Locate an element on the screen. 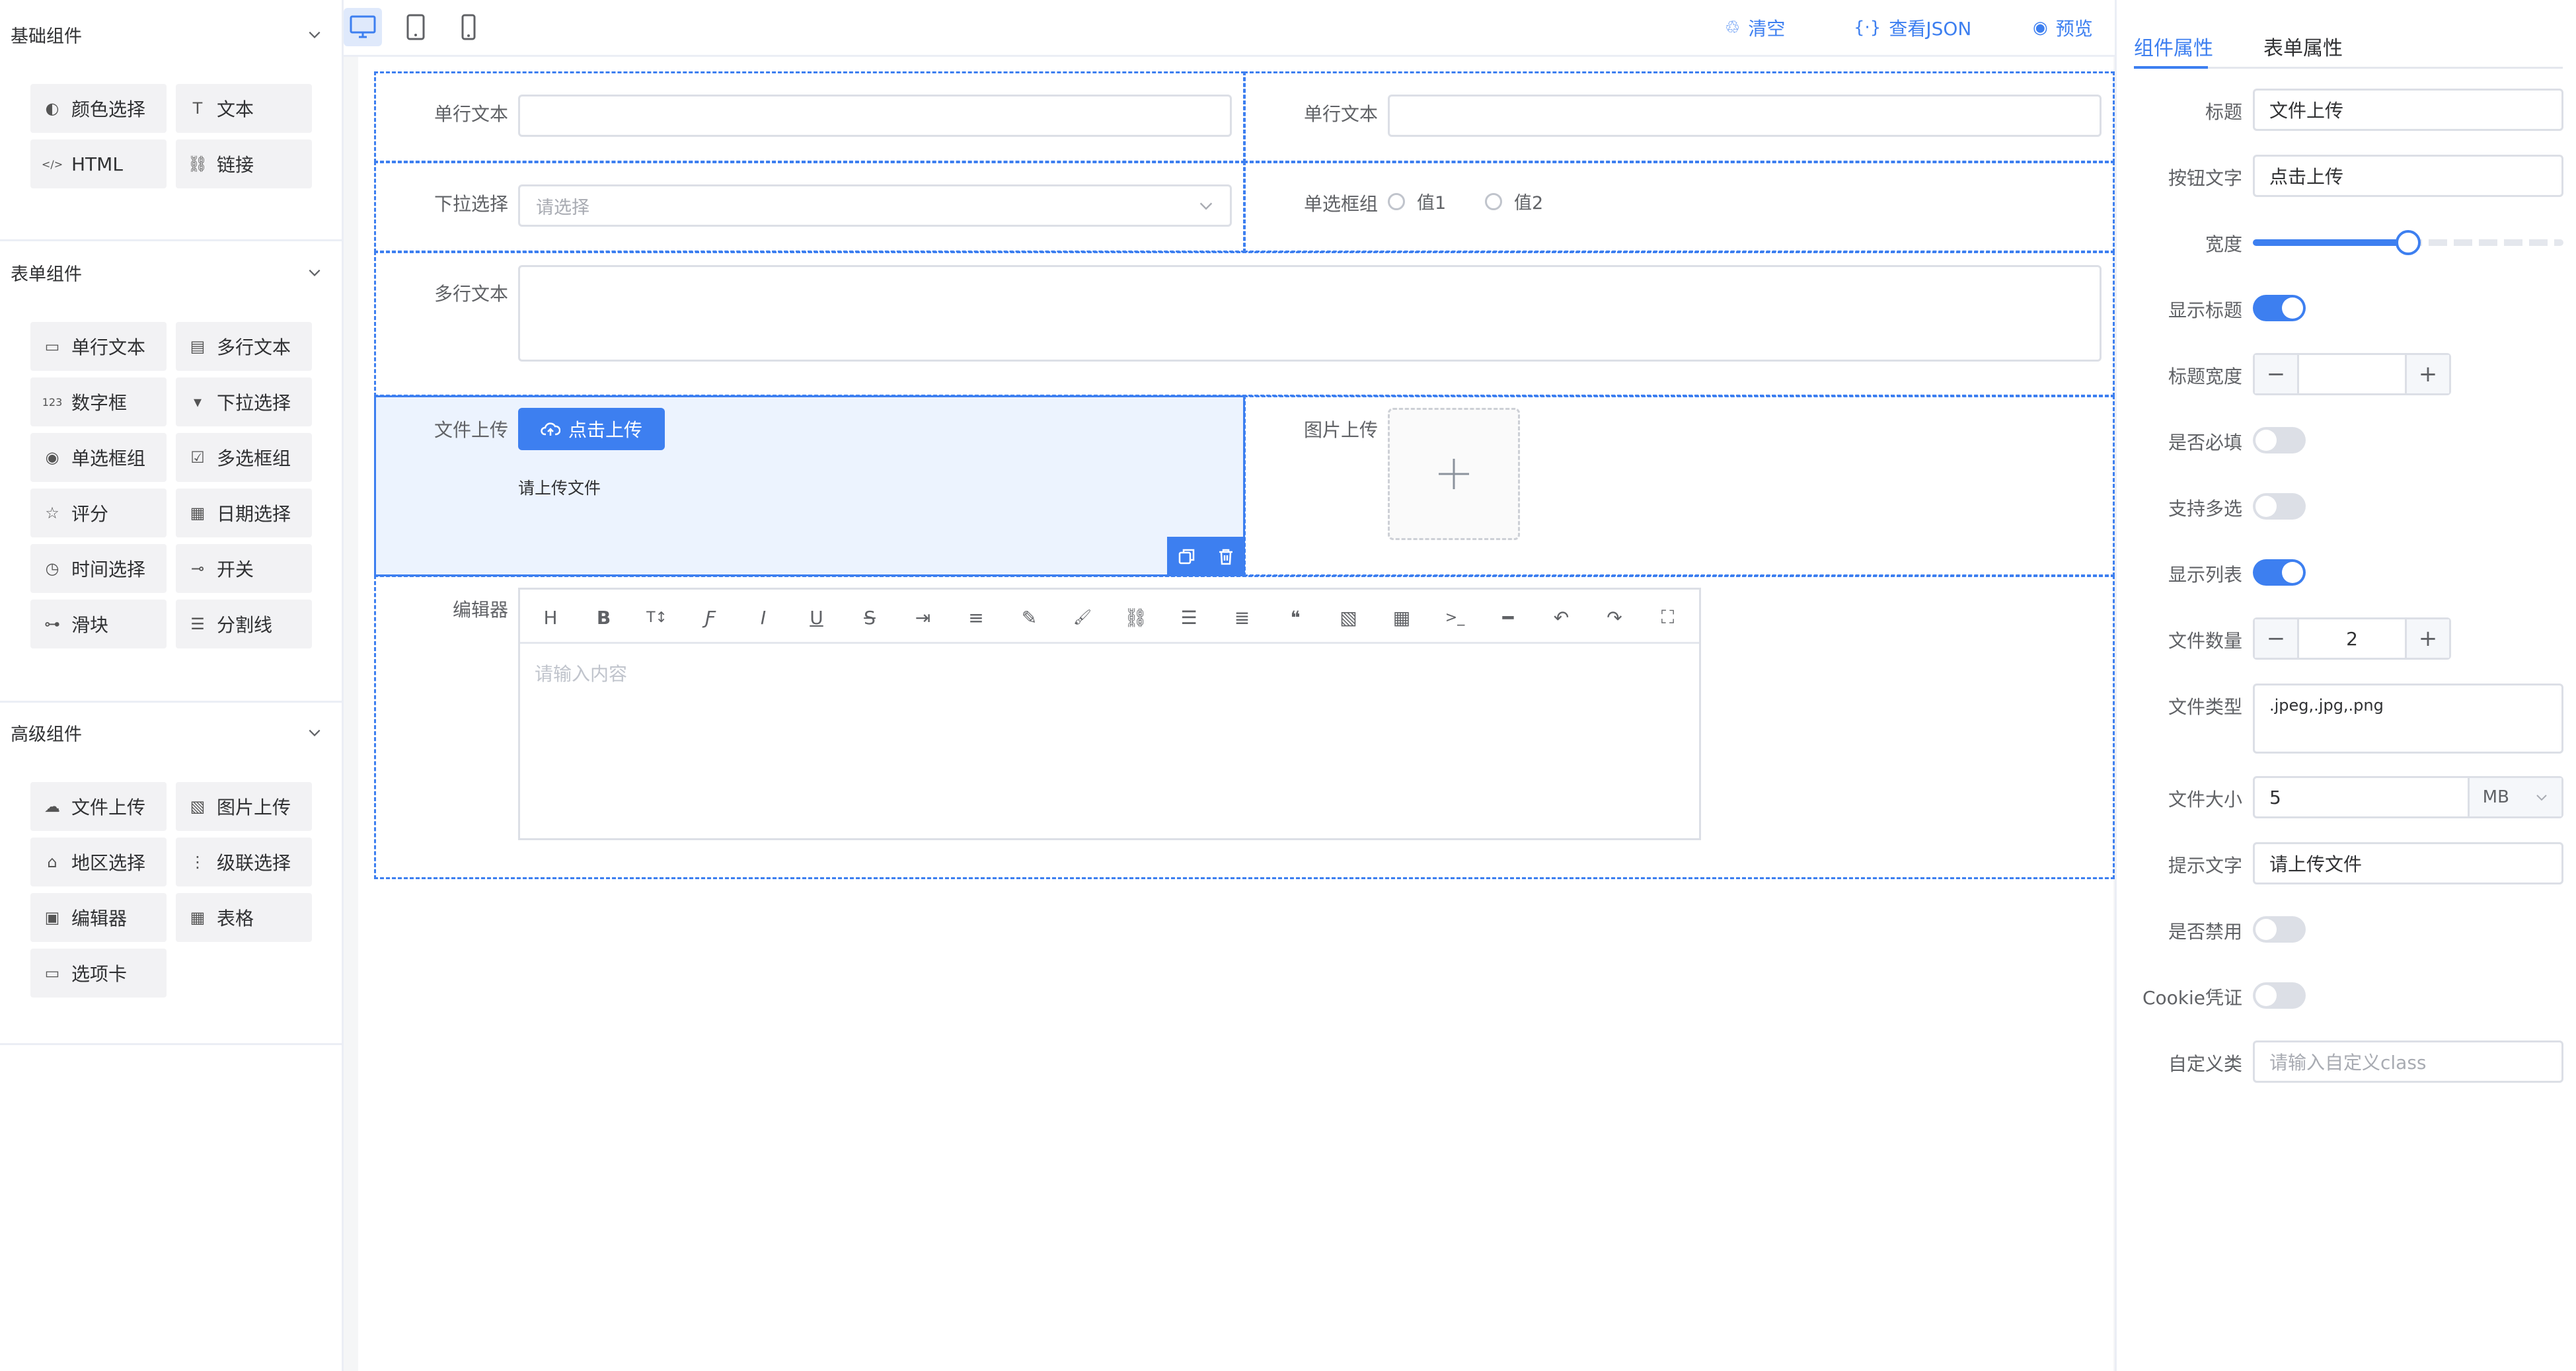 The height and width of the screenshot is (1371, 2576). form-item-editor: 编辑器 H B T↕ Ƒ I U S ⇥ ≡ ✎ 🖌 ⛓ ☰ ≣ ❝ ▧ ▦ >_ ━ ↶ ↷ ⛶ 请输入内容 is located at coordinates (1244, 727).